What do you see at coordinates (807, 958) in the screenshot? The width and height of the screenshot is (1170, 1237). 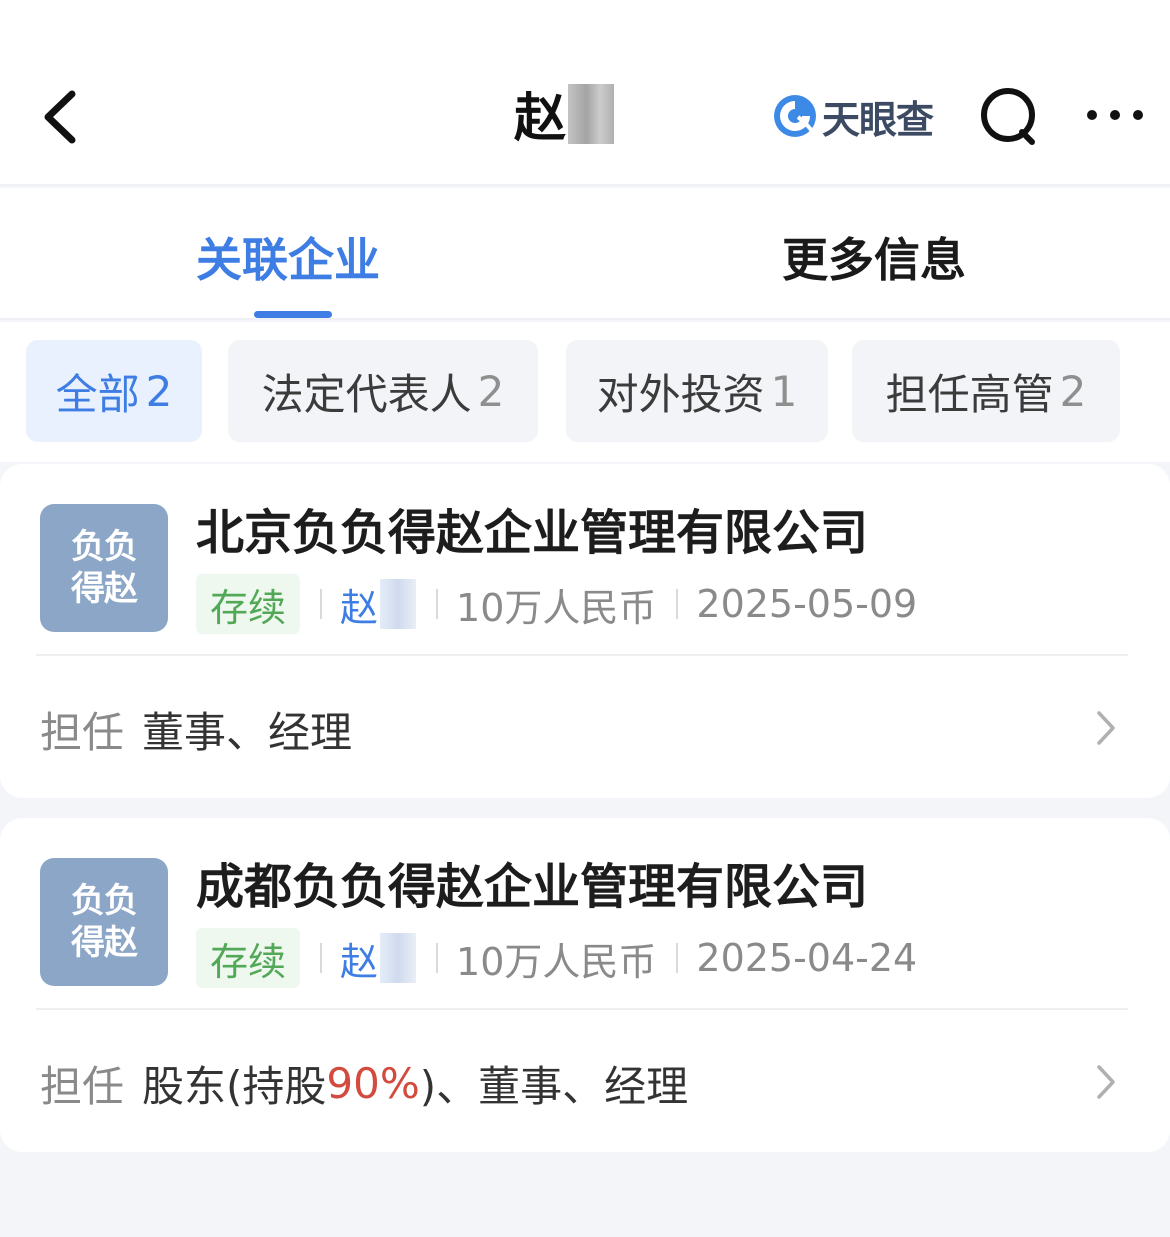 I see `established-date: 2025-04-24` at bounding box center [807, 958].